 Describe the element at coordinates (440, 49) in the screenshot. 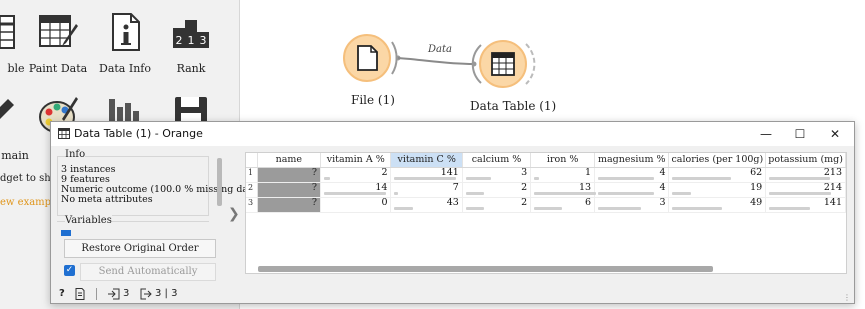

I see `link-label: Data` at that location.